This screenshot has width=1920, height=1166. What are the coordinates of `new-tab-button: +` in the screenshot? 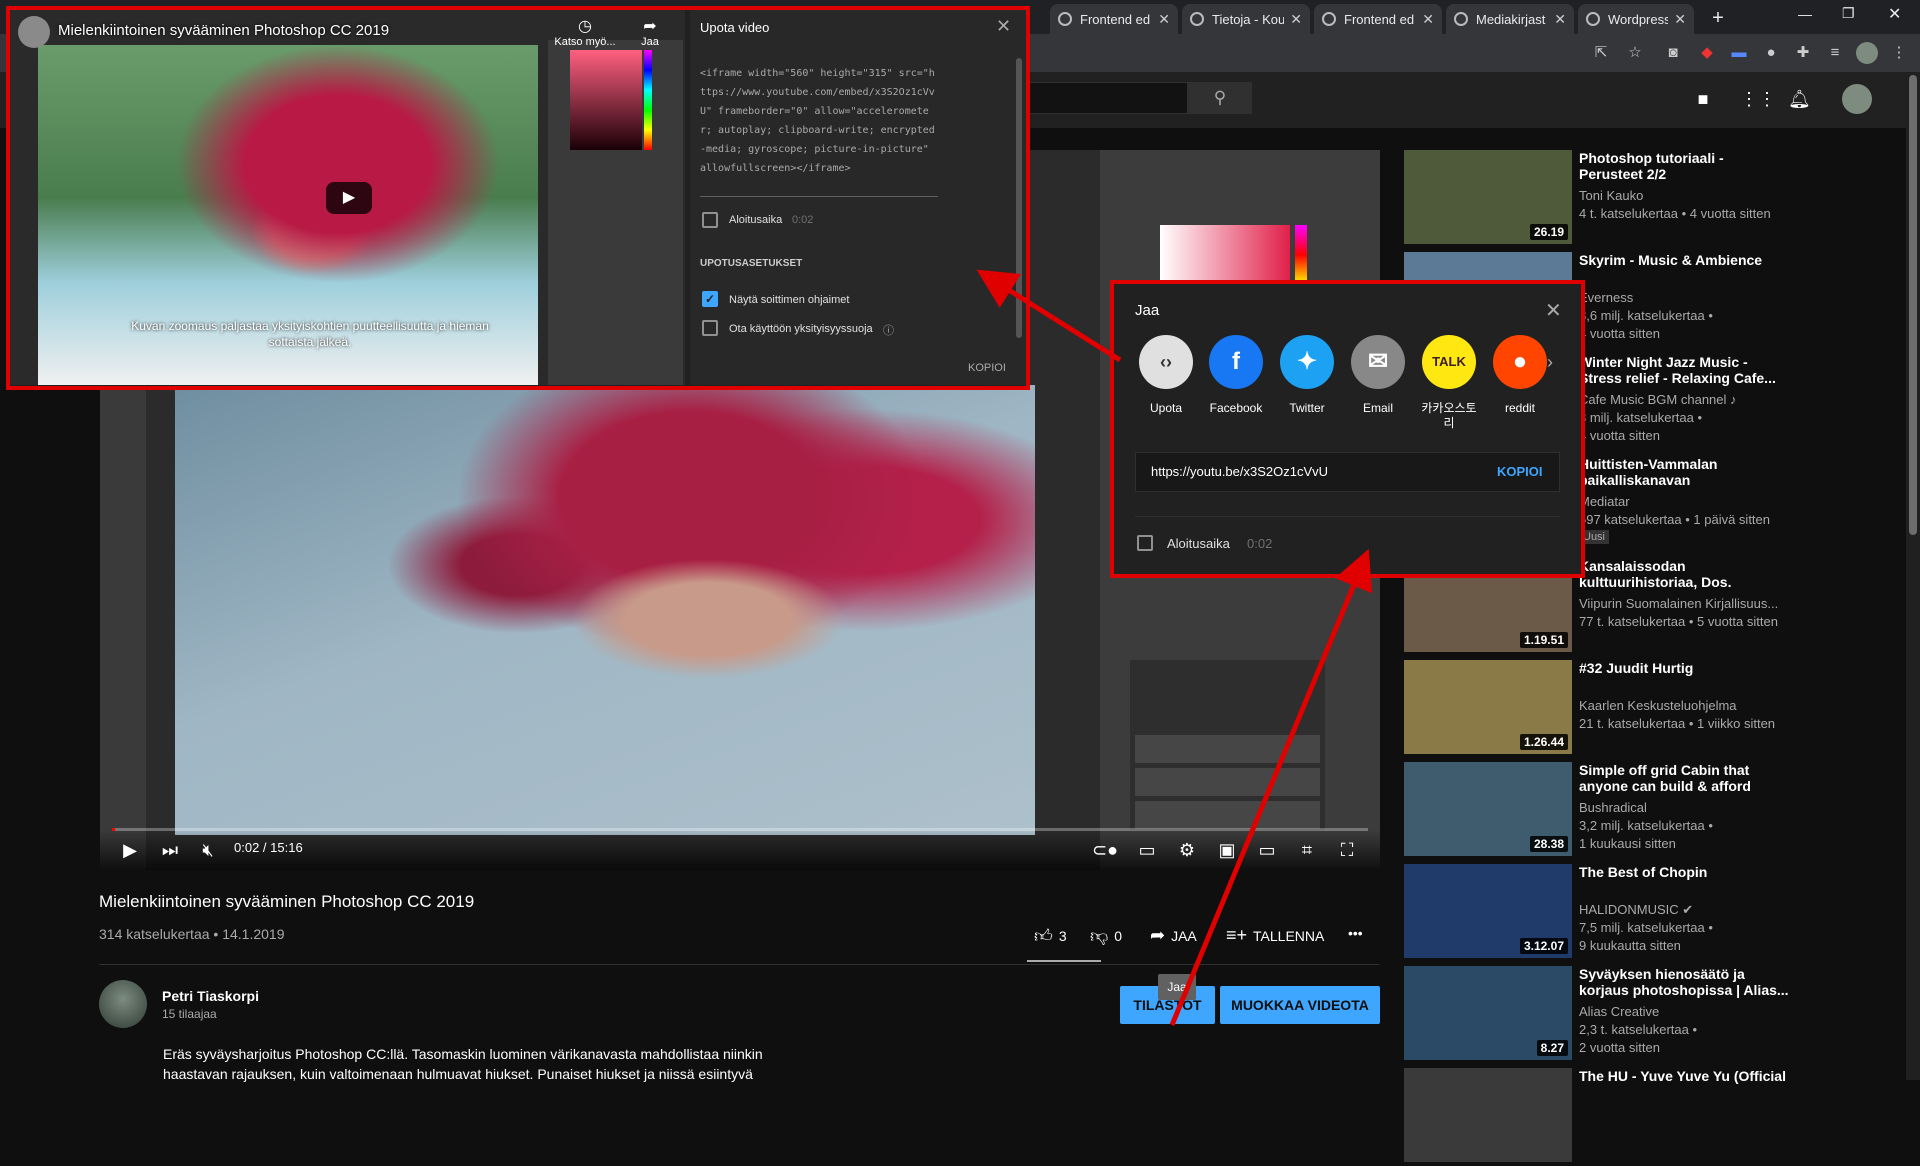 It's located at (1718, 18).